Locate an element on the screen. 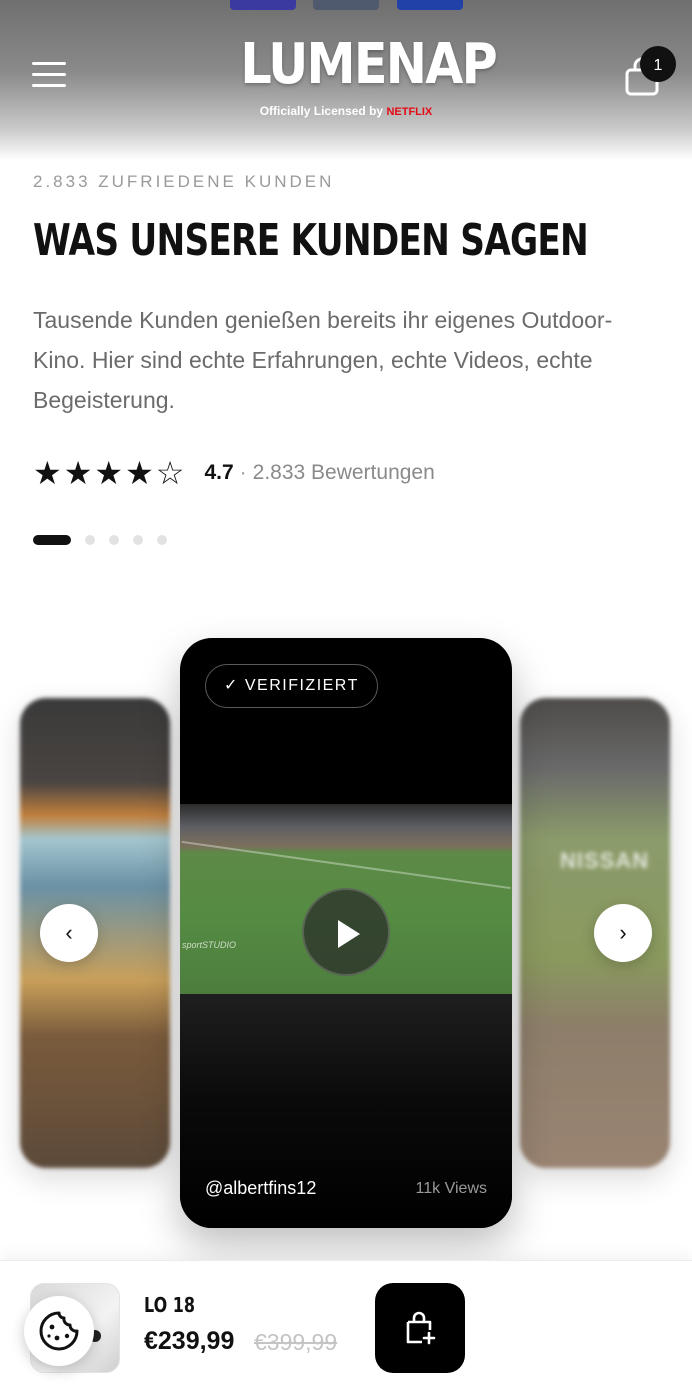  play-button is located at coordinates (346, 932).